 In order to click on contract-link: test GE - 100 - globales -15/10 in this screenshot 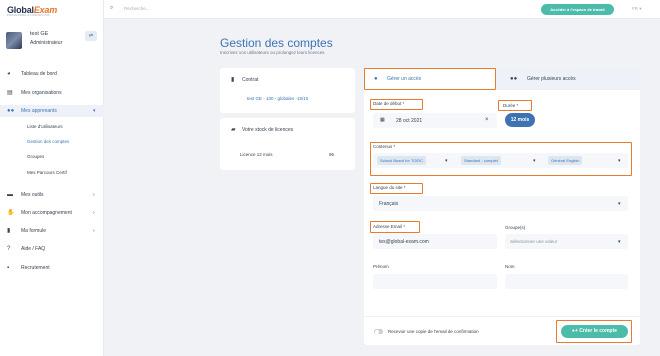, I will do `click(277, 98)`.